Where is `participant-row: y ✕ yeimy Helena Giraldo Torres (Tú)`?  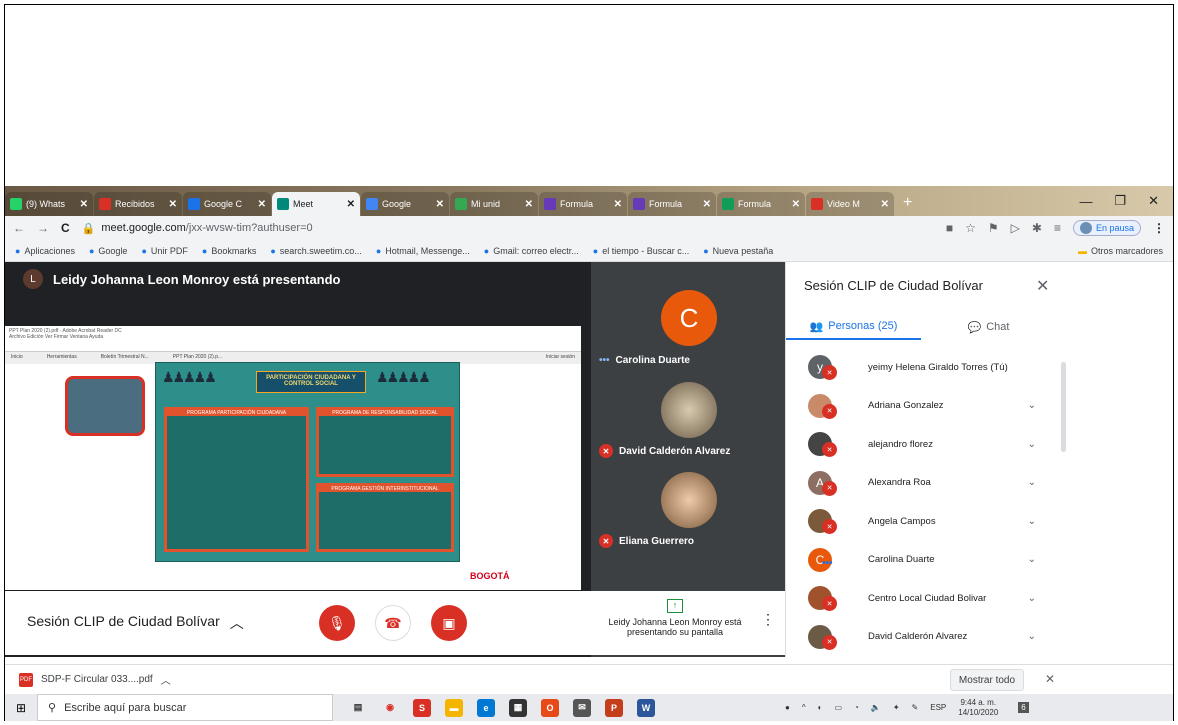 participant-row: y ✕ yeimy Helena Giraldo Torres (Tú) is located at coordinates (921, 367).